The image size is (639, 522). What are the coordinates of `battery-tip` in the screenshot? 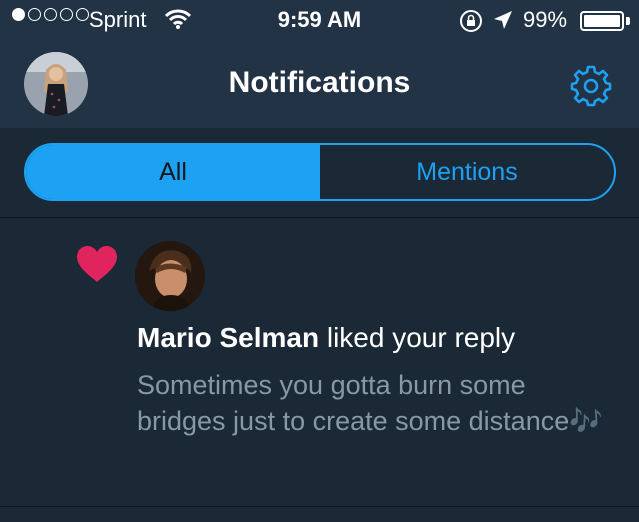 It's located at (628, 21).